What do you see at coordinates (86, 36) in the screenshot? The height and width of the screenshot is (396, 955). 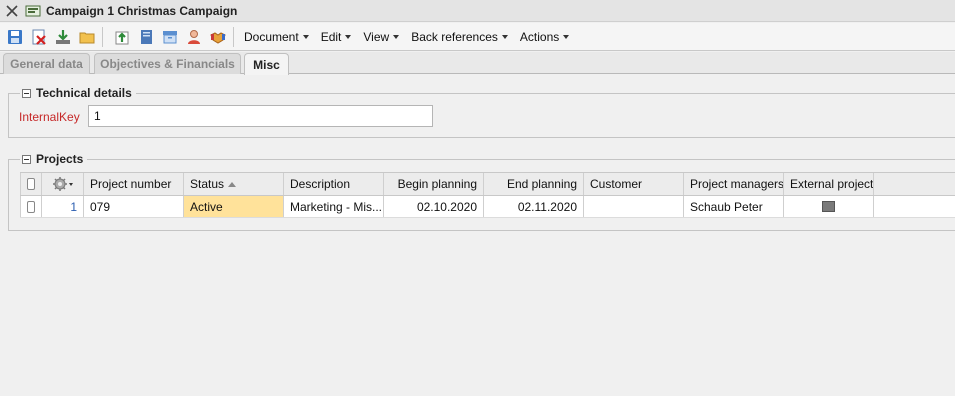 I see `folder-icon` at bounding box center [86, 36].